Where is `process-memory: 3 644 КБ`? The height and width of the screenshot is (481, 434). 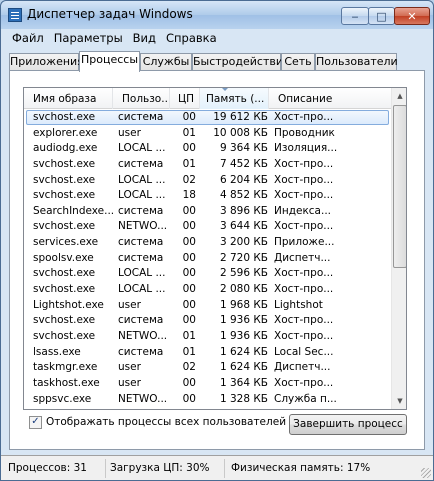 process-memory: 3 644 КБ is located at coordinates (243, 226).